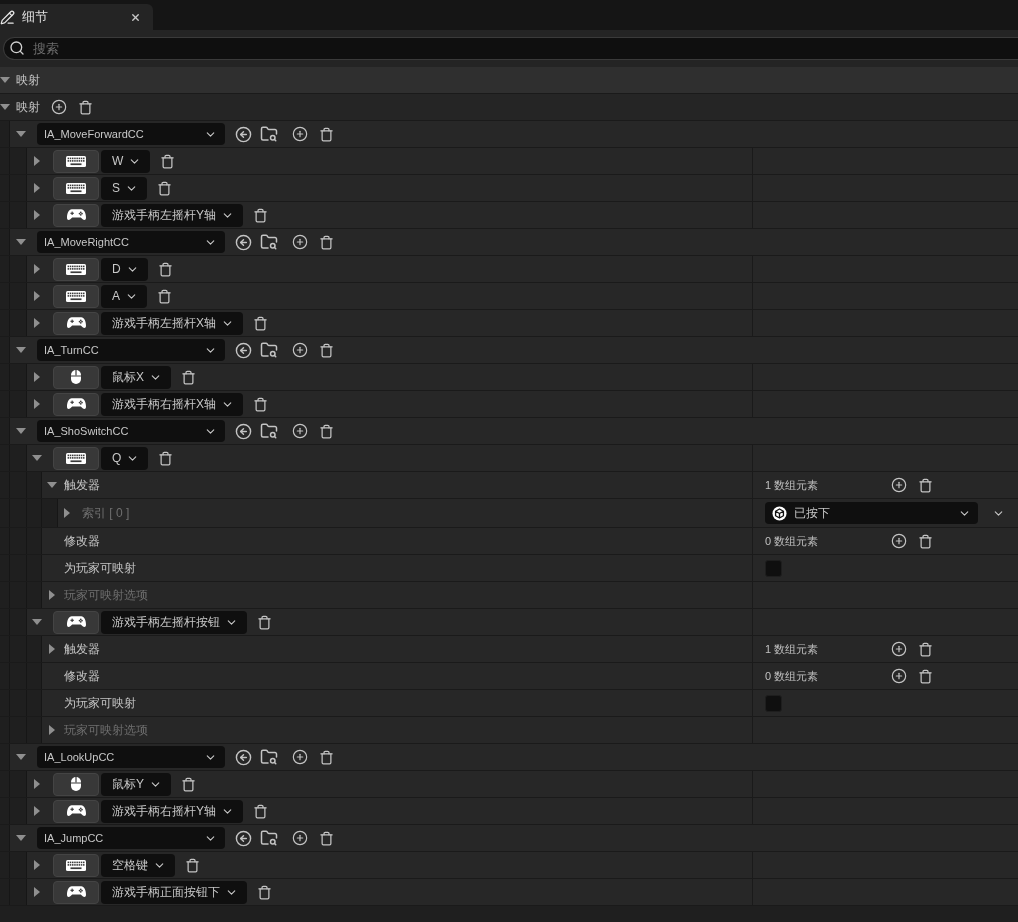 The width and height of the screenshot is (1018, 922). Describe the element at coordinates (131, 838) in the screenshot. I see `action-dropdown: IA_JumpCC` at that location.